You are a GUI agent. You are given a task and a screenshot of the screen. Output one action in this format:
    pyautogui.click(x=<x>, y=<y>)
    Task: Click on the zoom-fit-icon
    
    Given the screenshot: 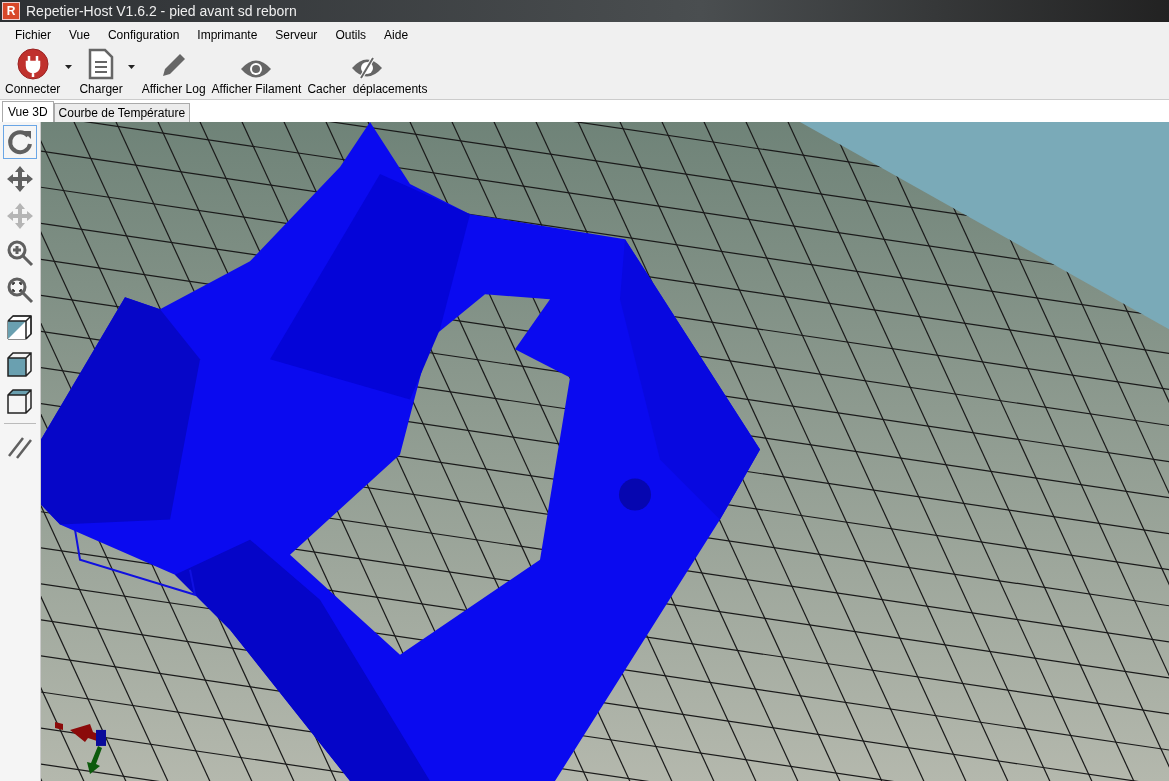 What is the action you would take?
    pyautogui.click(x=20, y=290)
    